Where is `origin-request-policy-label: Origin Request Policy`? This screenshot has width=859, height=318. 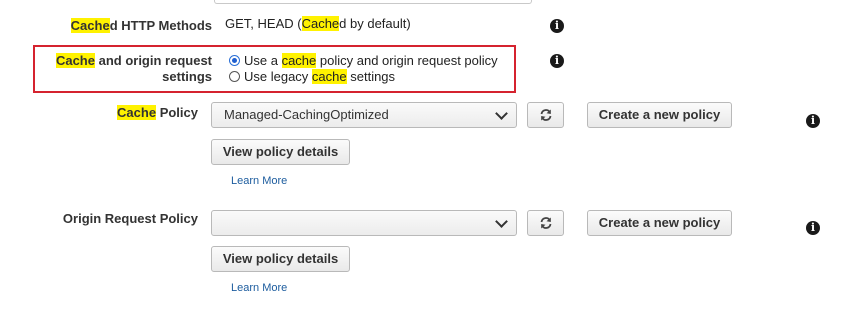
origin-request-policy-label: Origin Request Policy is located at coordinates (130, 218).